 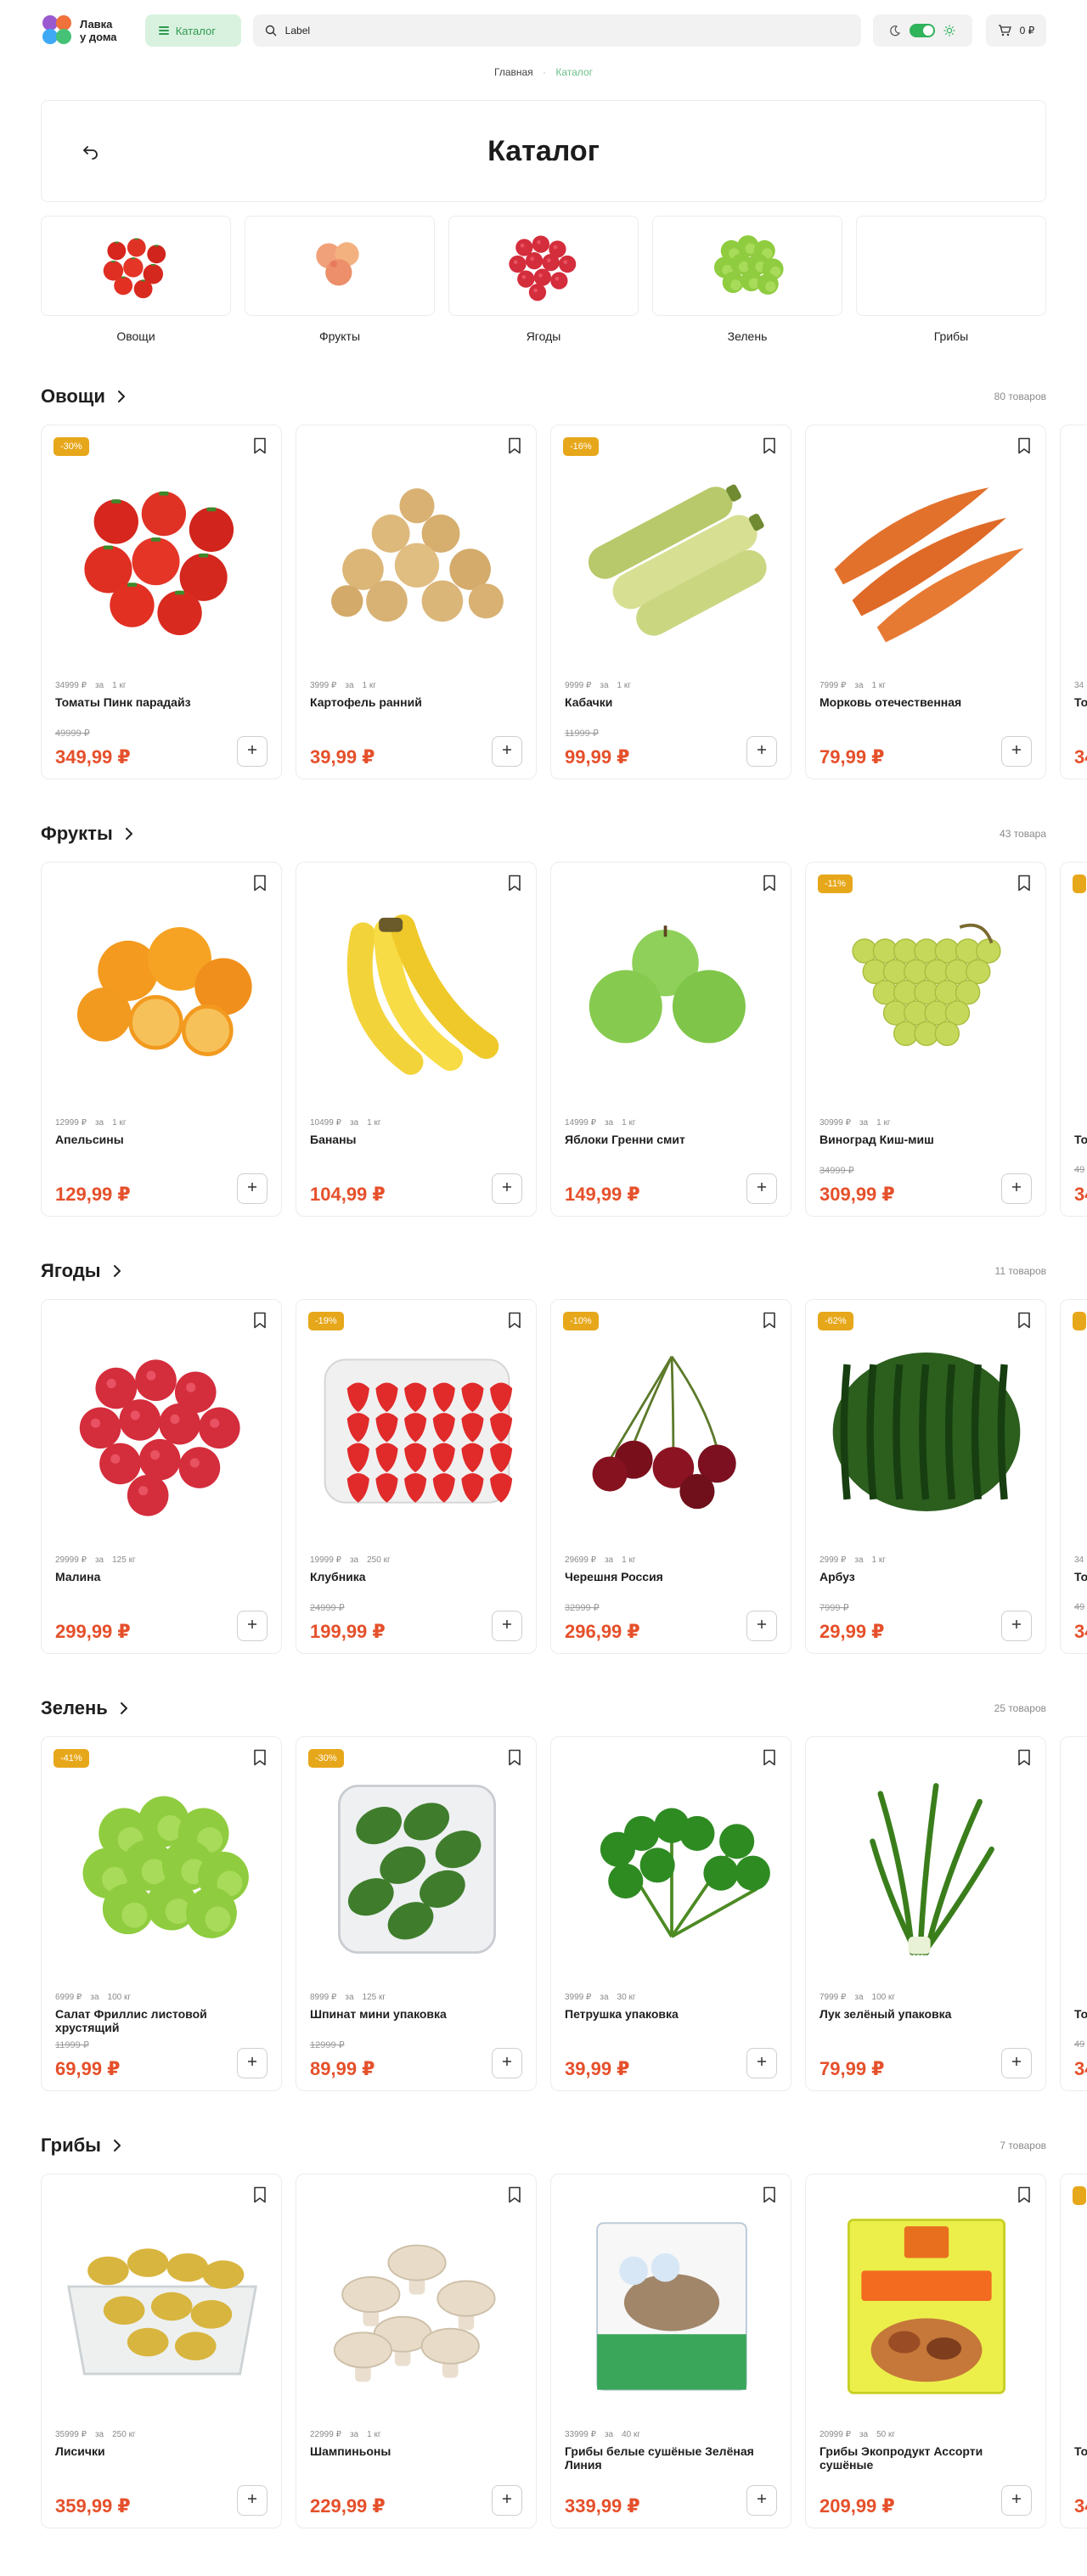 I want to click on breadcrumb-home: Главная, so click(x=513, y=72).